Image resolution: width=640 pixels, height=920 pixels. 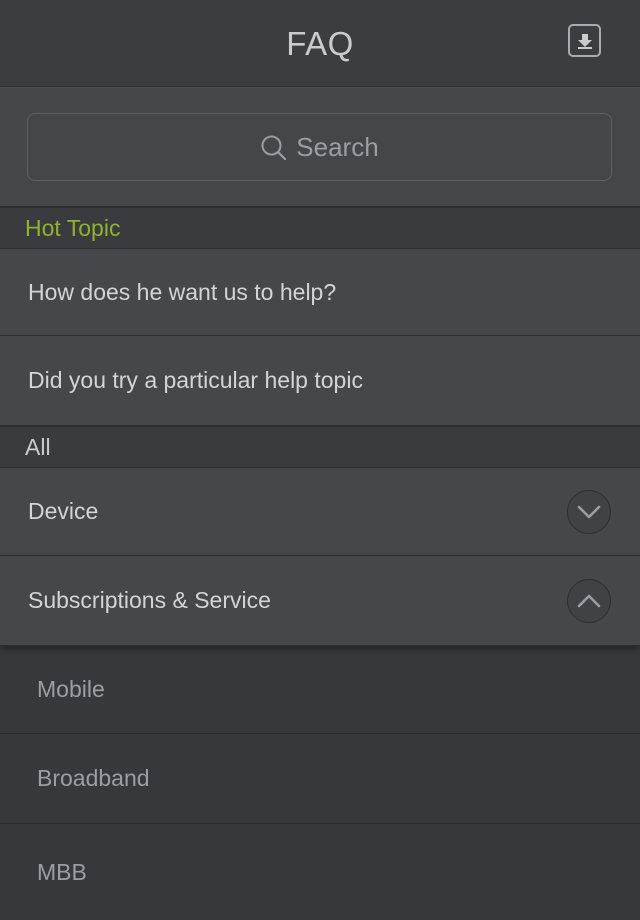 I want to click on subcategory-label: MBB, so click(x=62, y=871).